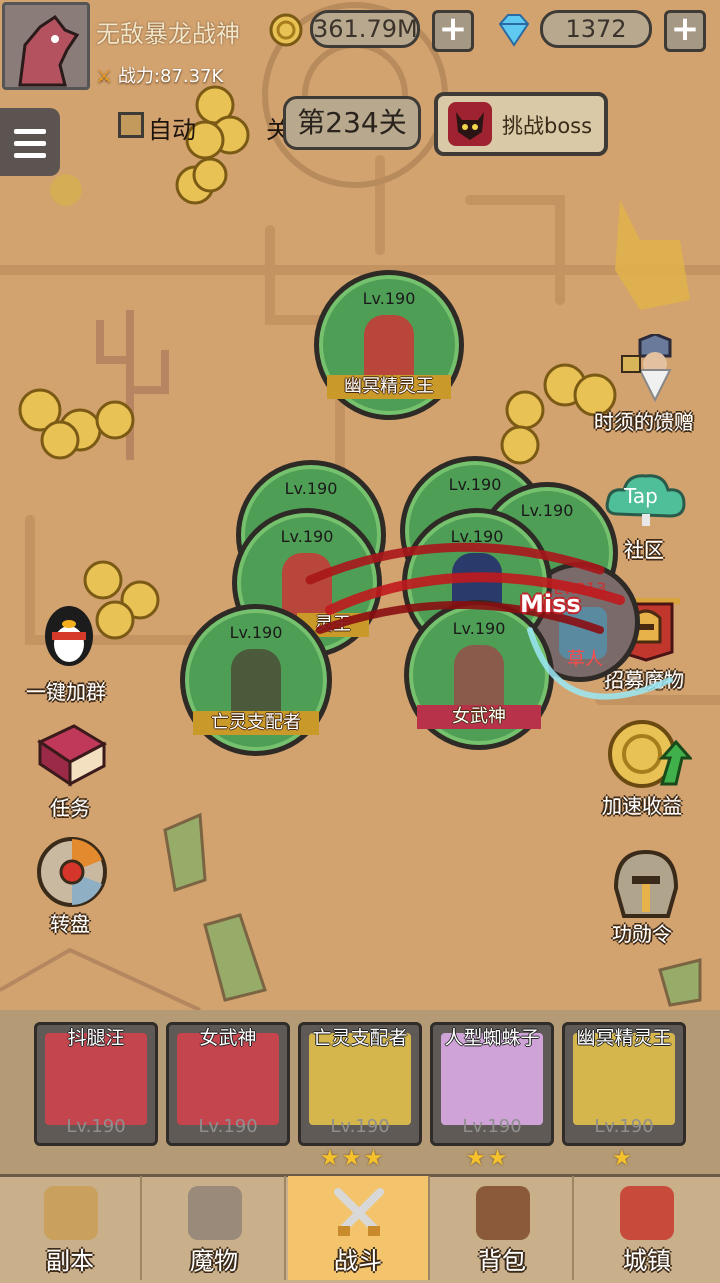 The width and height of the screenshot is (720, 1283). I want to click on auto-label: 自动关, so click(219, 127).